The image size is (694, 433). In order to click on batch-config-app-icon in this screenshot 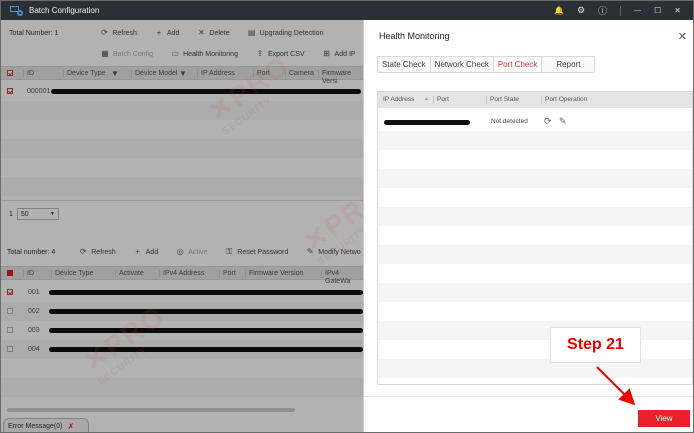, I will do `click(16, 10)`.